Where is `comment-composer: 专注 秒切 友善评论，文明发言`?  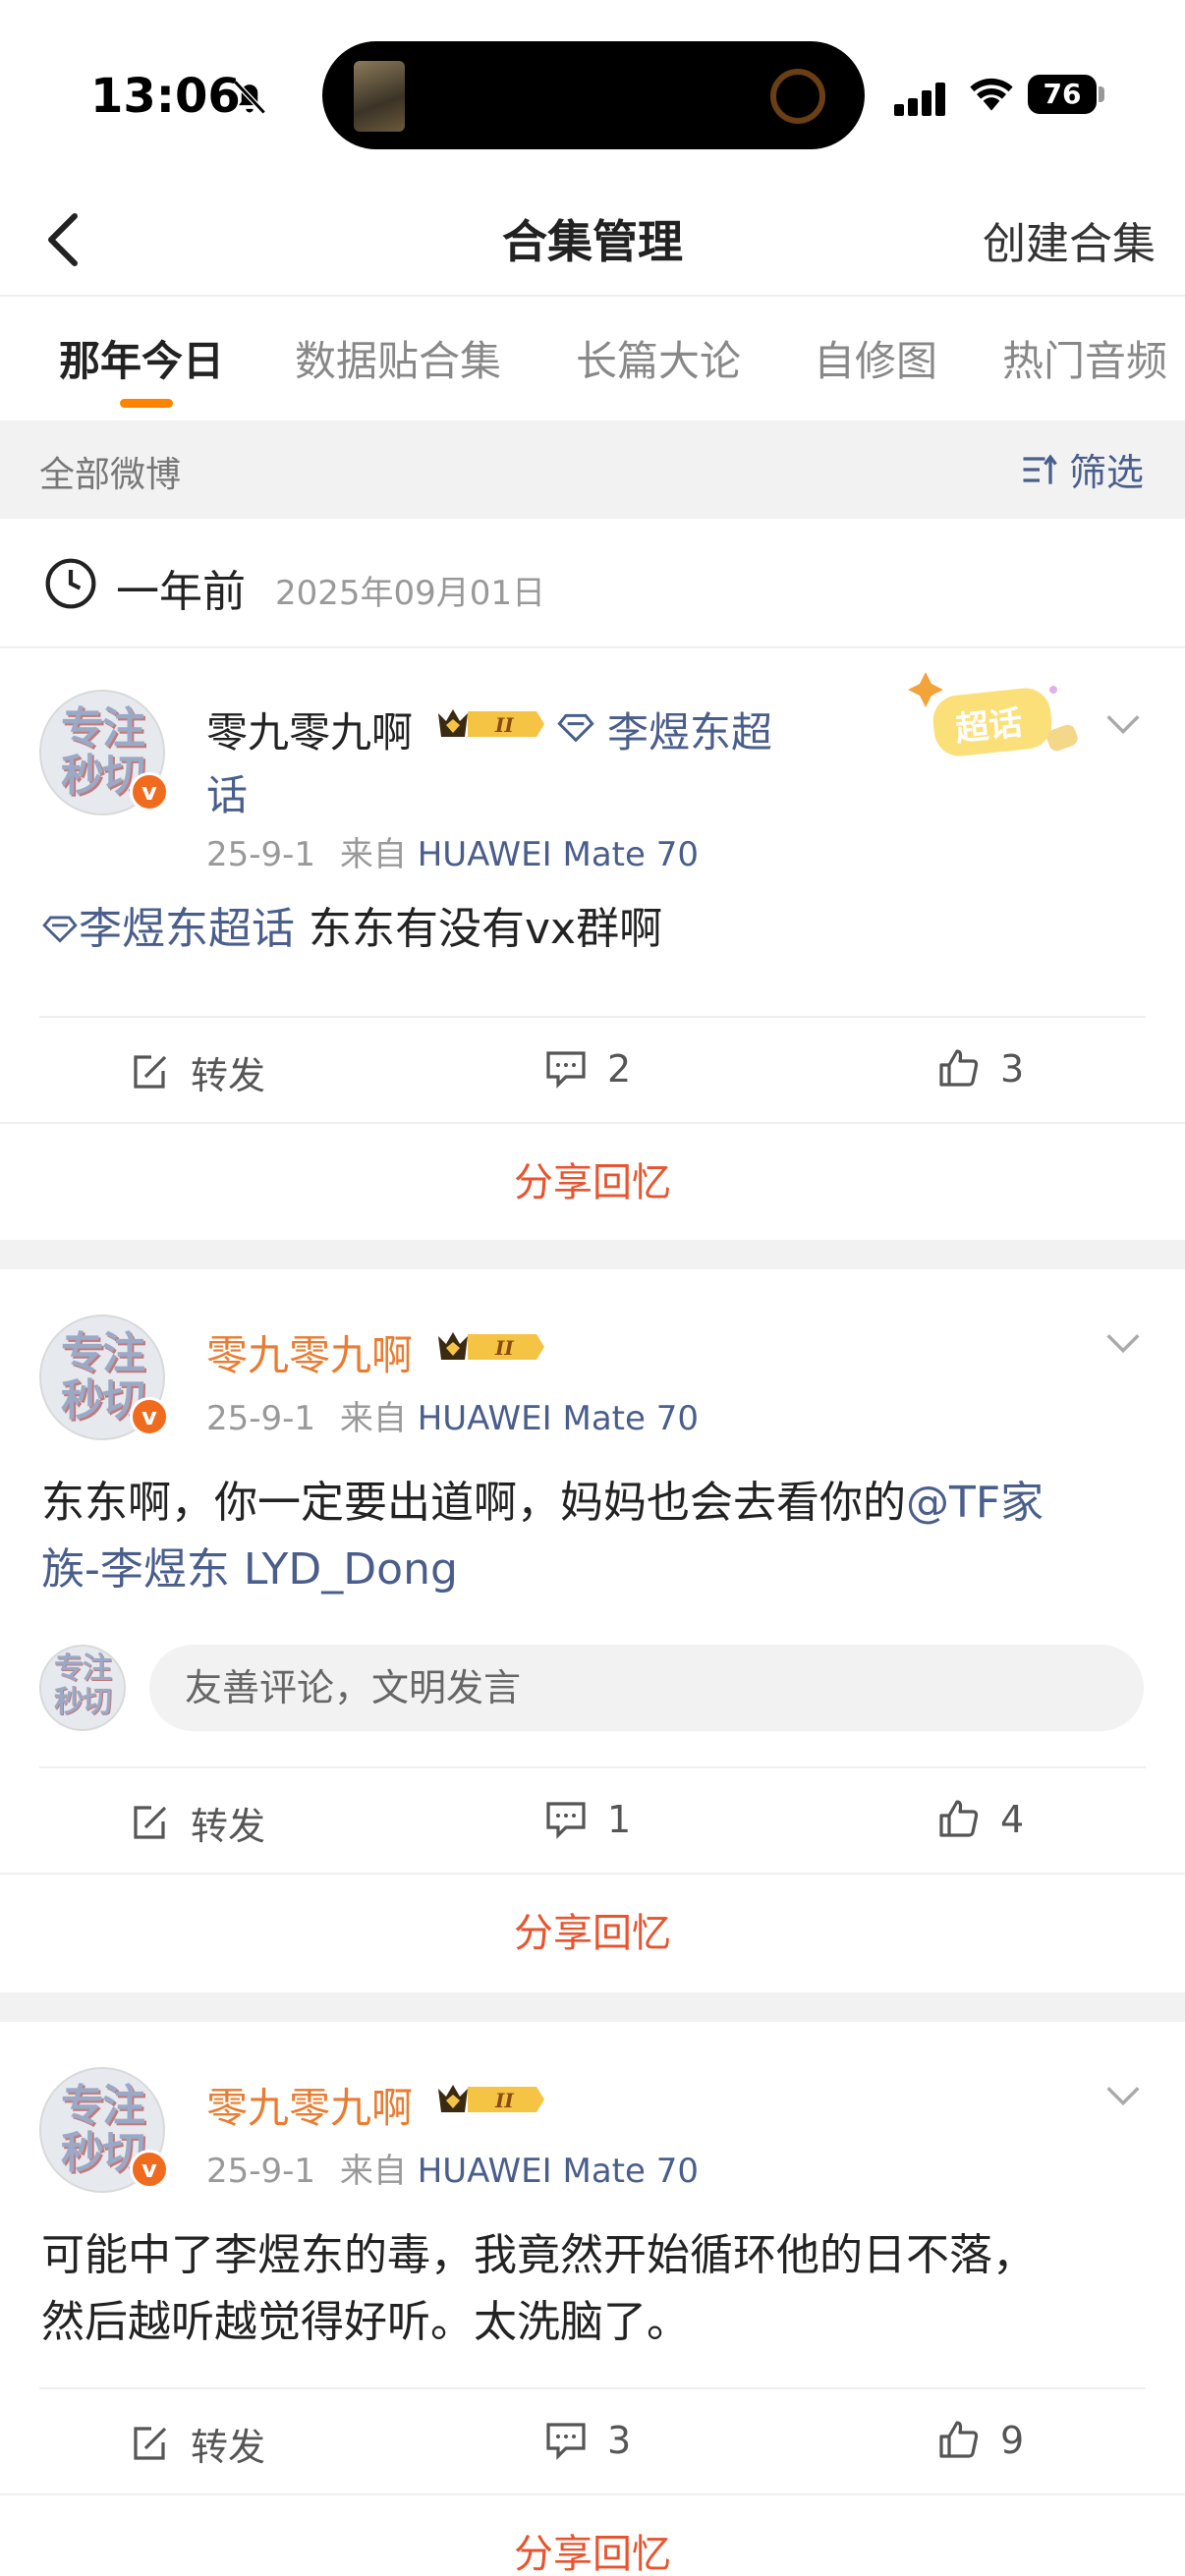
comment-composer: 专注 秒切 友善评论，文明发言 is located at coordinates (592, 1689).